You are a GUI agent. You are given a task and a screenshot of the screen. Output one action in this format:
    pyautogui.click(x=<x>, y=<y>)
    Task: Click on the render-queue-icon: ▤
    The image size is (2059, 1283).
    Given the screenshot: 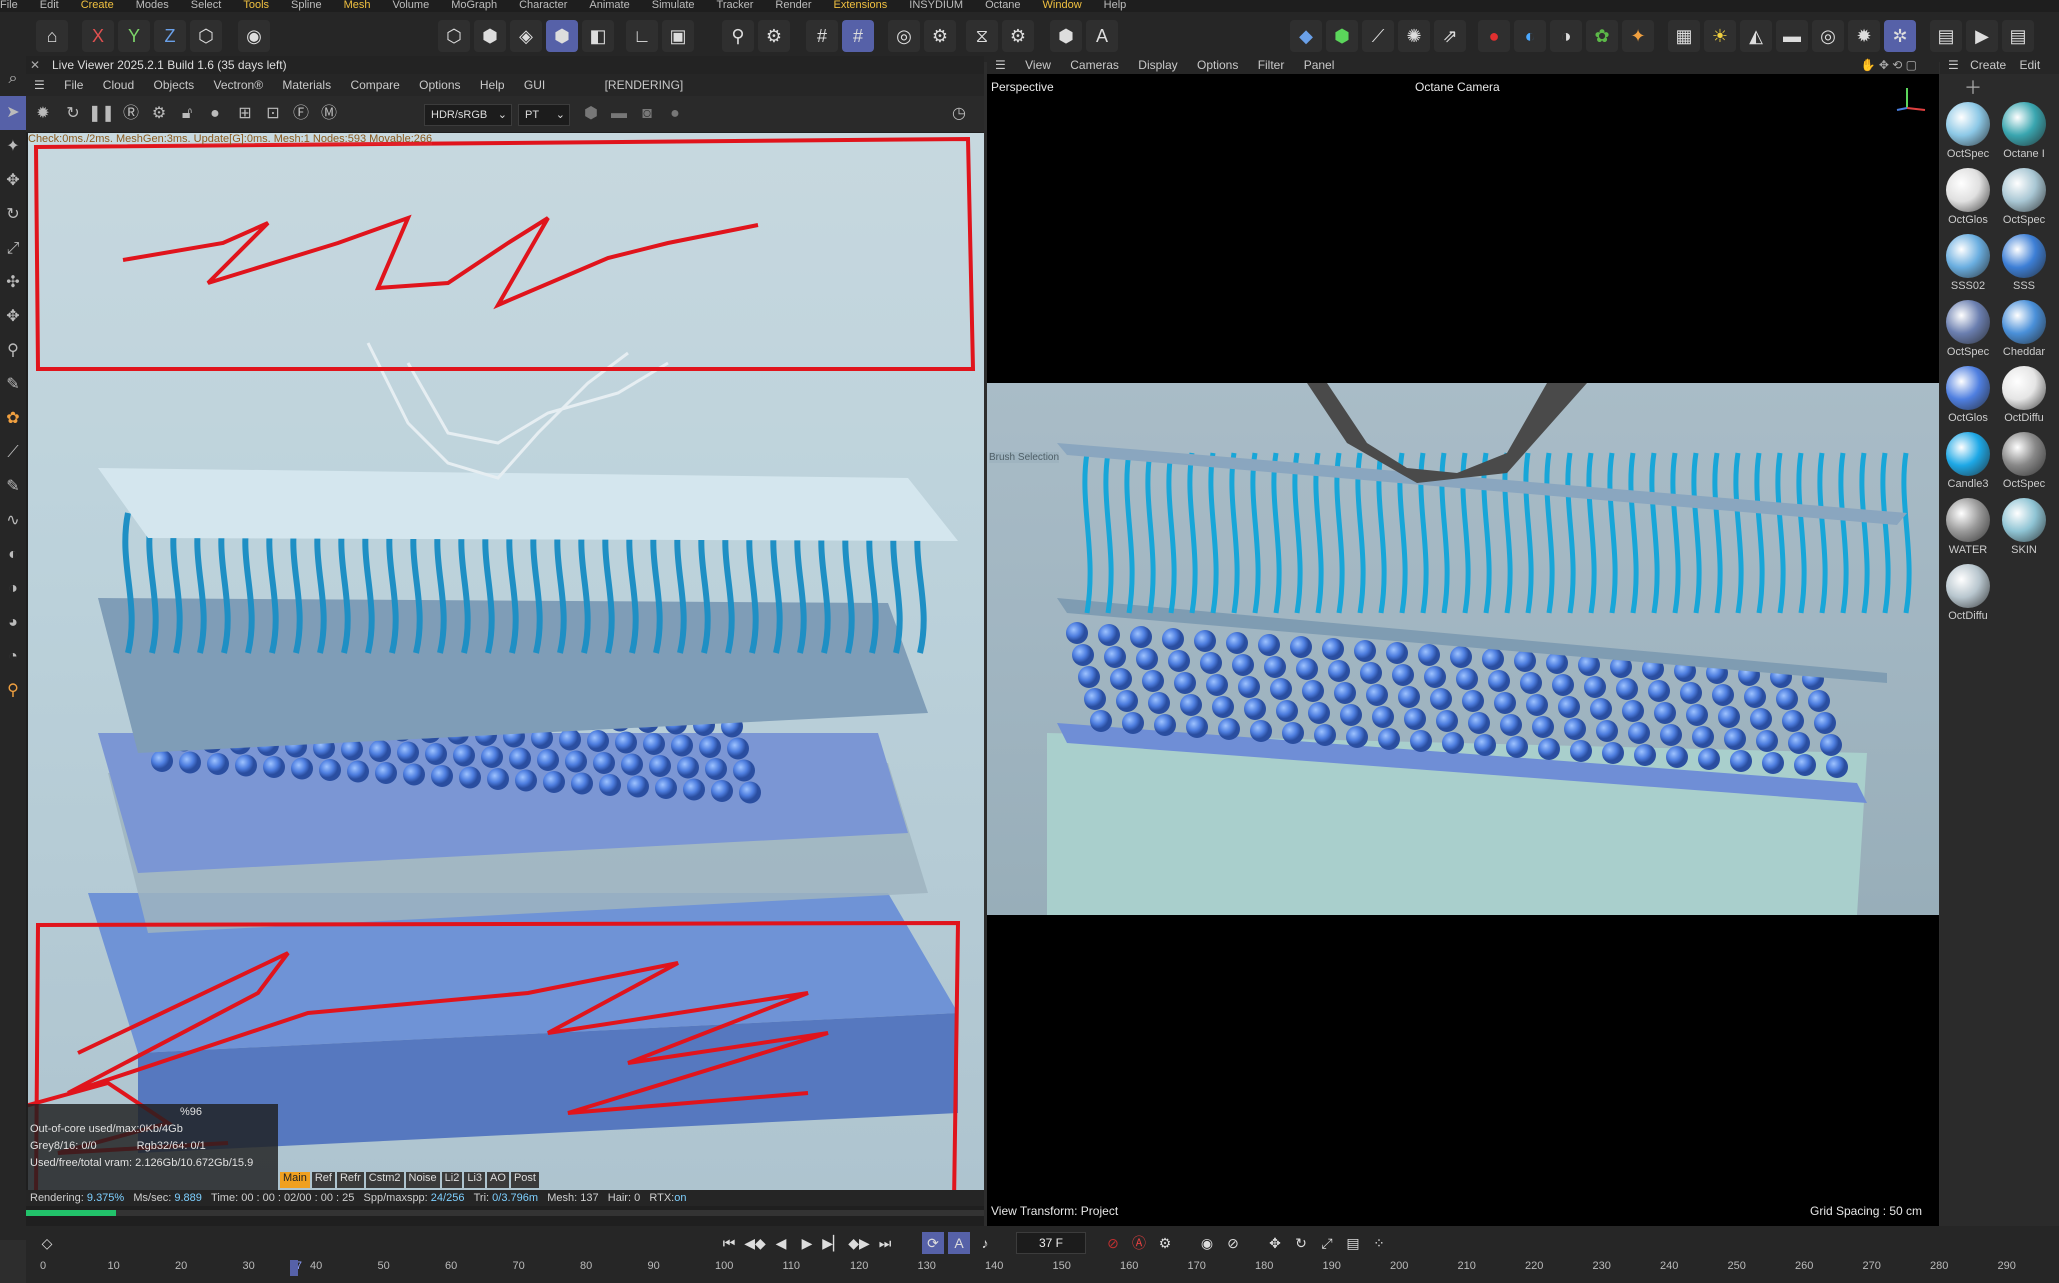 What is the action you would take?
    pyautogui.click(x=2018, y=36)
    